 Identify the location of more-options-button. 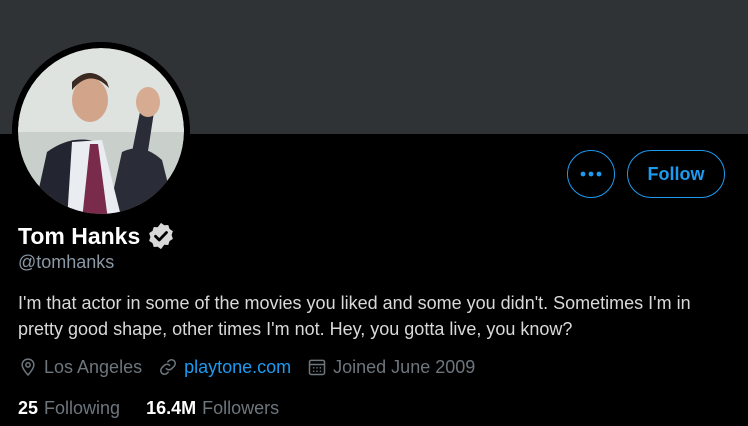
(591, 174).